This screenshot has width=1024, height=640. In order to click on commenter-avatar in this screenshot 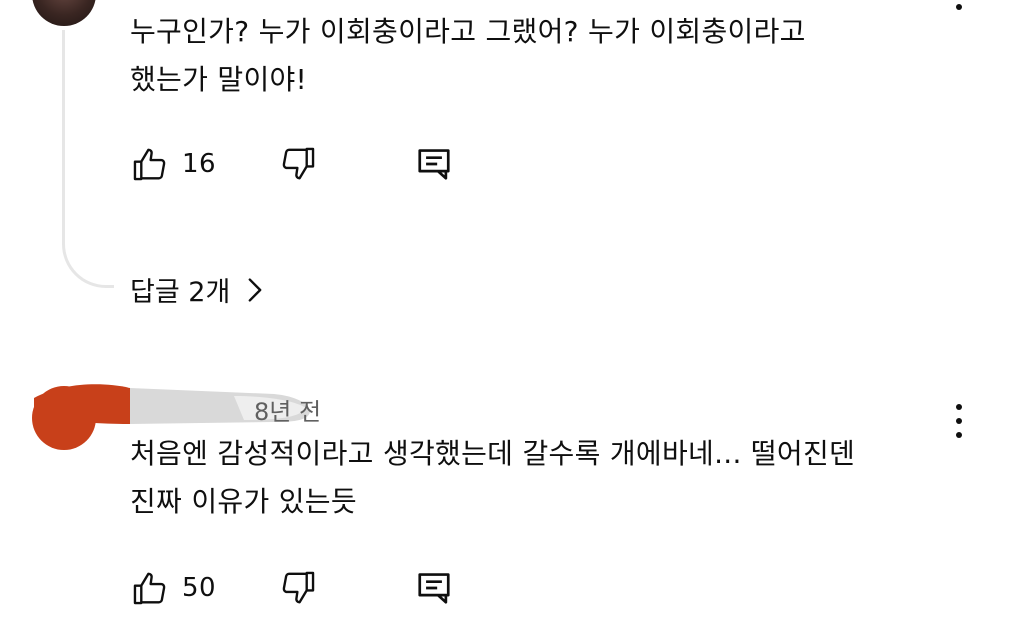, I will do `click(64, 13)`.